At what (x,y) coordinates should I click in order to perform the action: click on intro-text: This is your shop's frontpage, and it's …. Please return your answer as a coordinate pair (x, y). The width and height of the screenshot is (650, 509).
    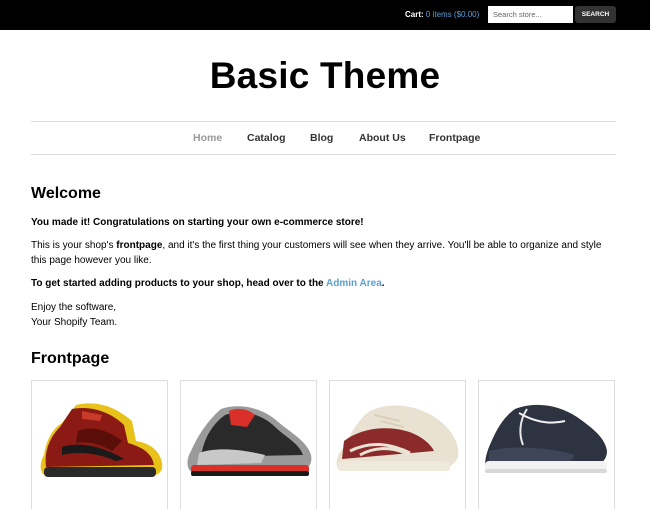
    Looking at the image, I should click on (323, 253).